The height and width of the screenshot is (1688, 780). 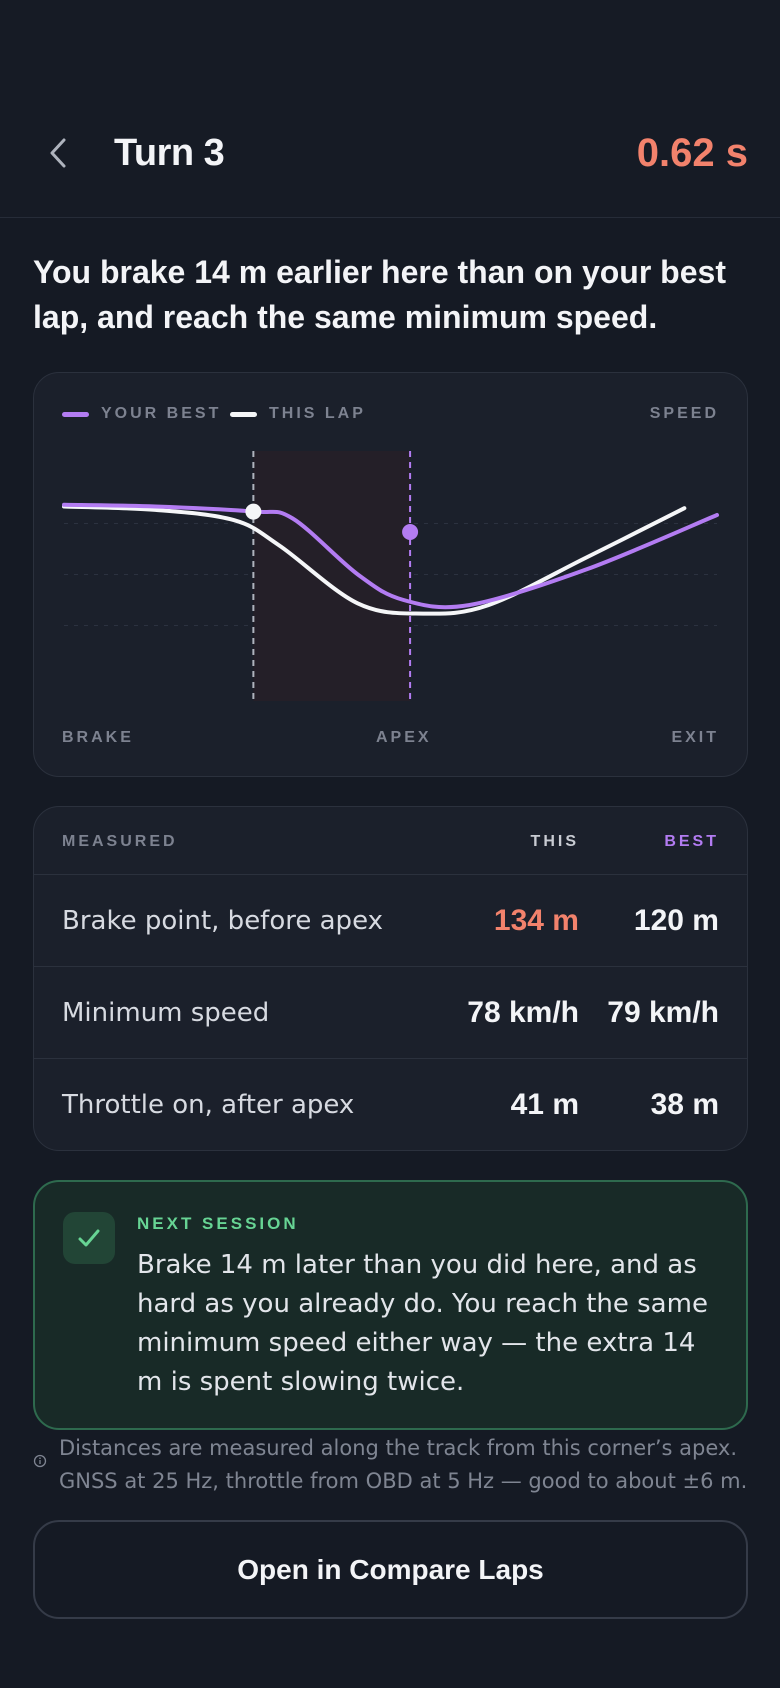 What do you see at coordinates (243, 414) in the screenshot?
I see `legend-swatch-this` at bounding box center [243, 414].